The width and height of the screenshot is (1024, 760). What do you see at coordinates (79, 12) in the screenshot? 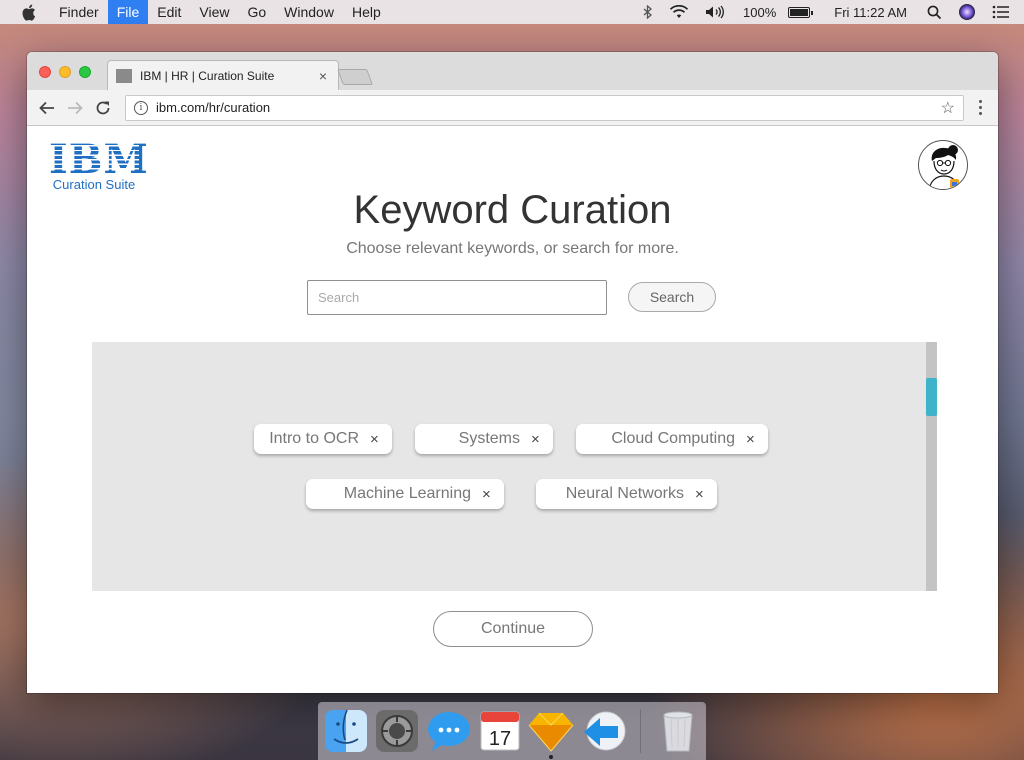
I see `menu-app-name: Finder` at bounding box center [79, 12].